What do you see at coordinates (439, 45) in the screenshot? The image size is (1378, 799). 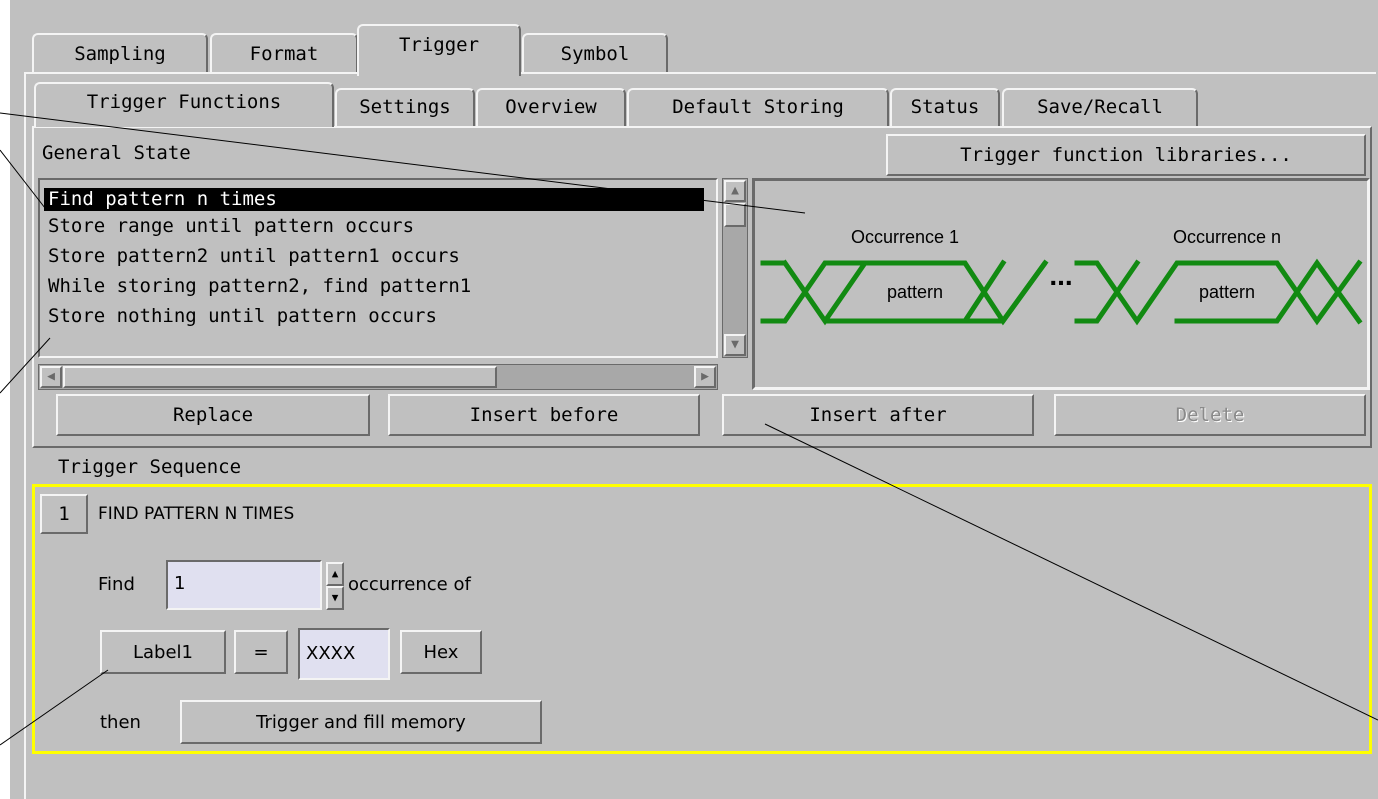 I see `tab-trigger-label: Trigger` at bounding box center [439, 45].